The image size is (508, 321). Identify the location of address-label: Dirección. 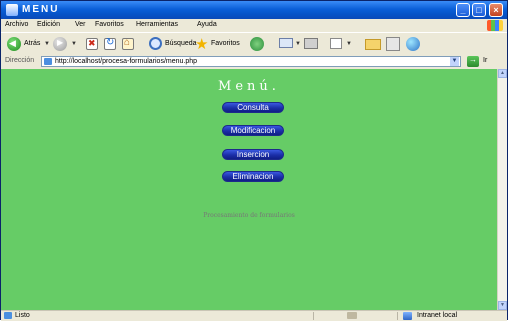
(20, 60).